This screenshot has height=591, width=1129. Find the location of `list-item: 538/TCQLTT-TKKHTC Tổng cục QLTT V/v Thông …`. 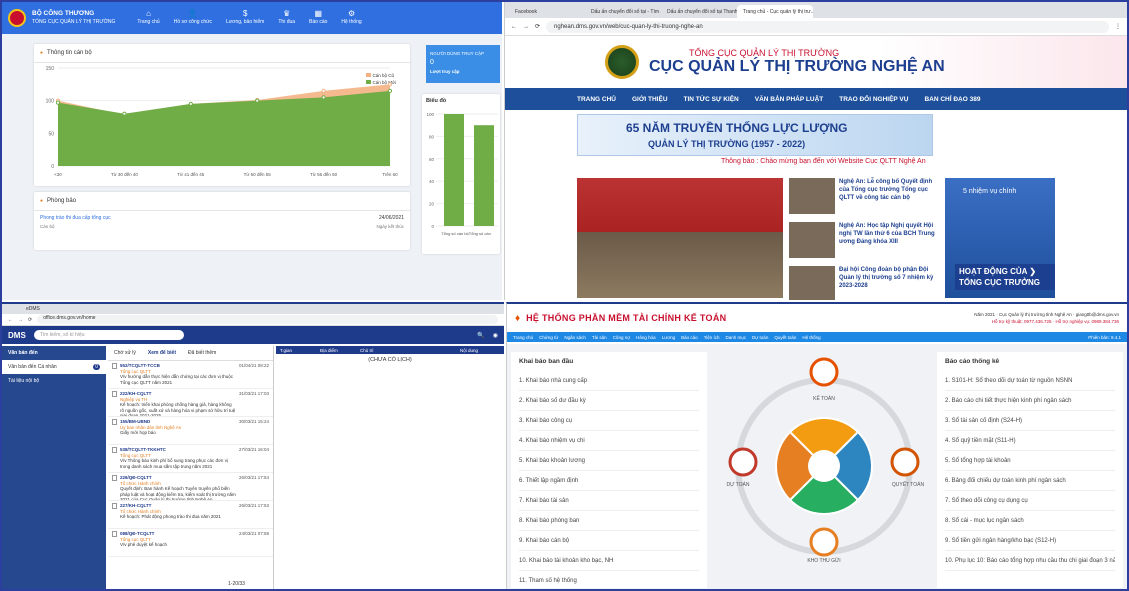

list-item: 538/TCQLTT-TKKHTC Tổng cục QLTT V/v Thông … is located at coordinates (190, 459).